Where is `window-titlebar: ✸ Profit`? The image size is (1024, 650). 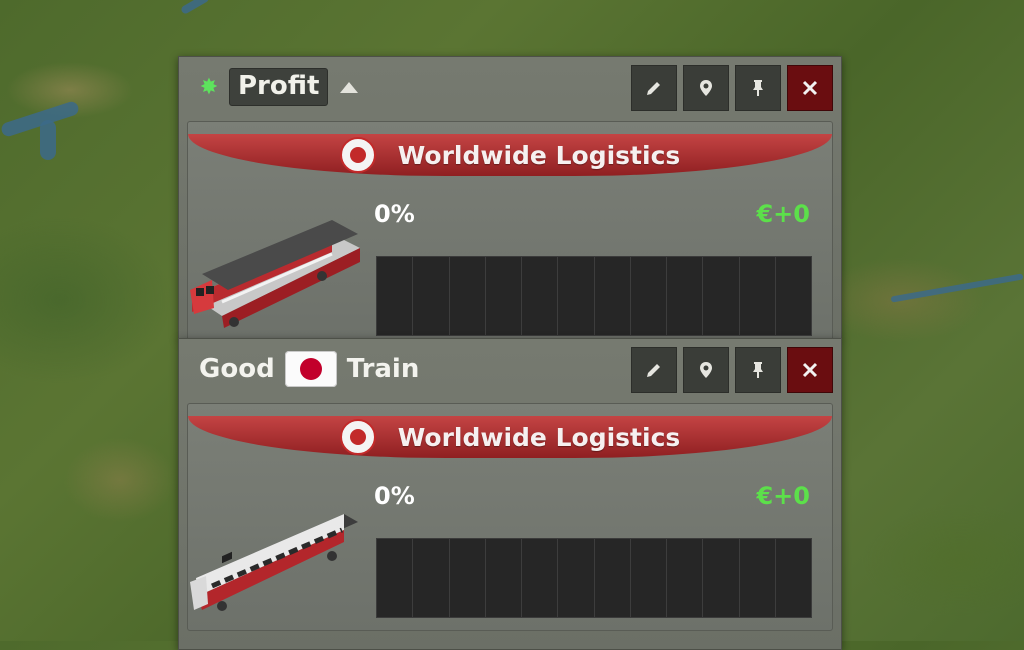
window-titlebar: ✸ Profit is located at coordinates (510, 87).